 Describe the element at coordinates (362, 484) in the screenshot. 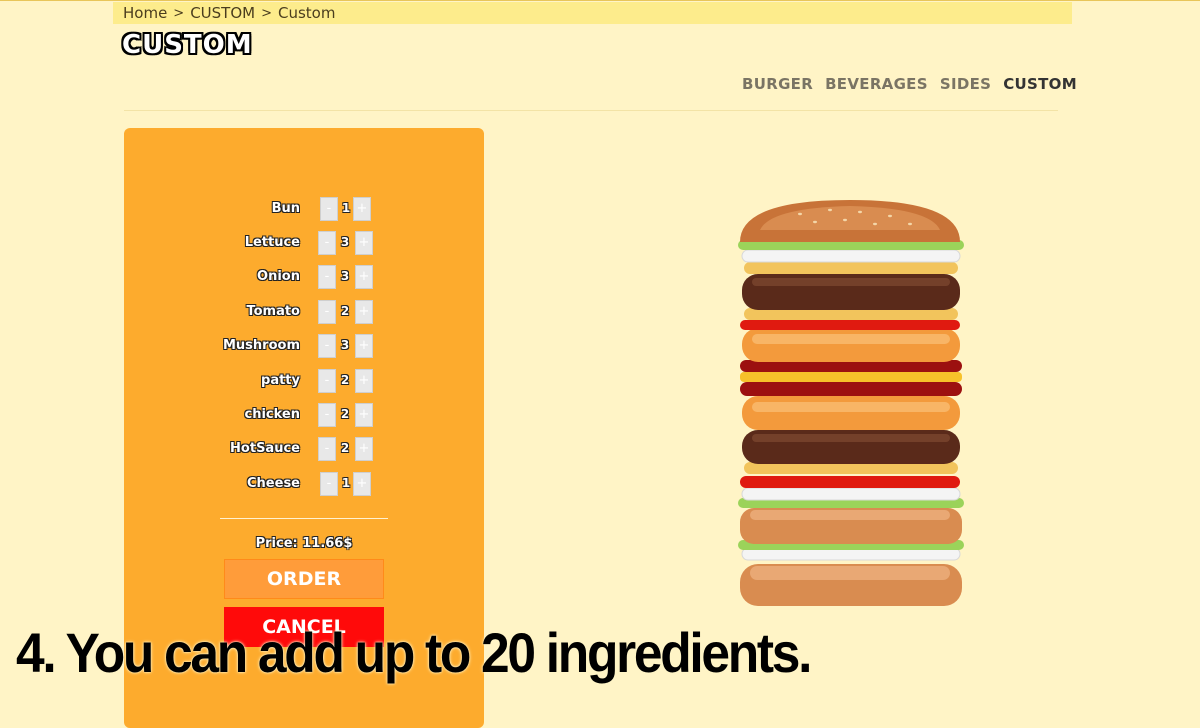

I see `increase-cheese-button: +` at that location.